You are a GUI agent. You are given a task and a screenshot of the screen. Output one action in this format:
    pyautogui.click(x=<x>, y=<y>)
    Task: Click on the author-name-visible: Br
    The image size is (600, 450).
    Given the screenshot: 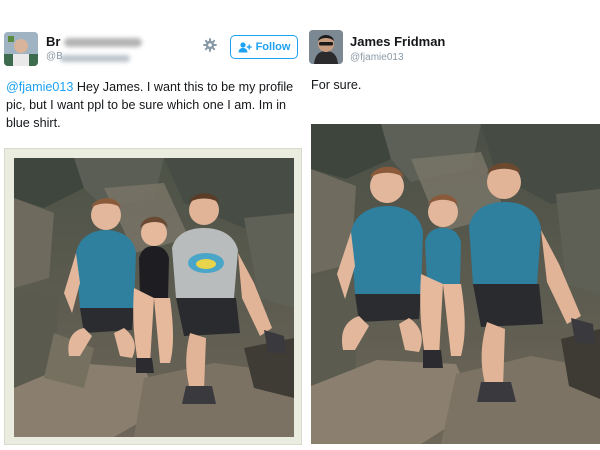 What is the action you would take?
    pyautogui.click(x=53, y=41)
    